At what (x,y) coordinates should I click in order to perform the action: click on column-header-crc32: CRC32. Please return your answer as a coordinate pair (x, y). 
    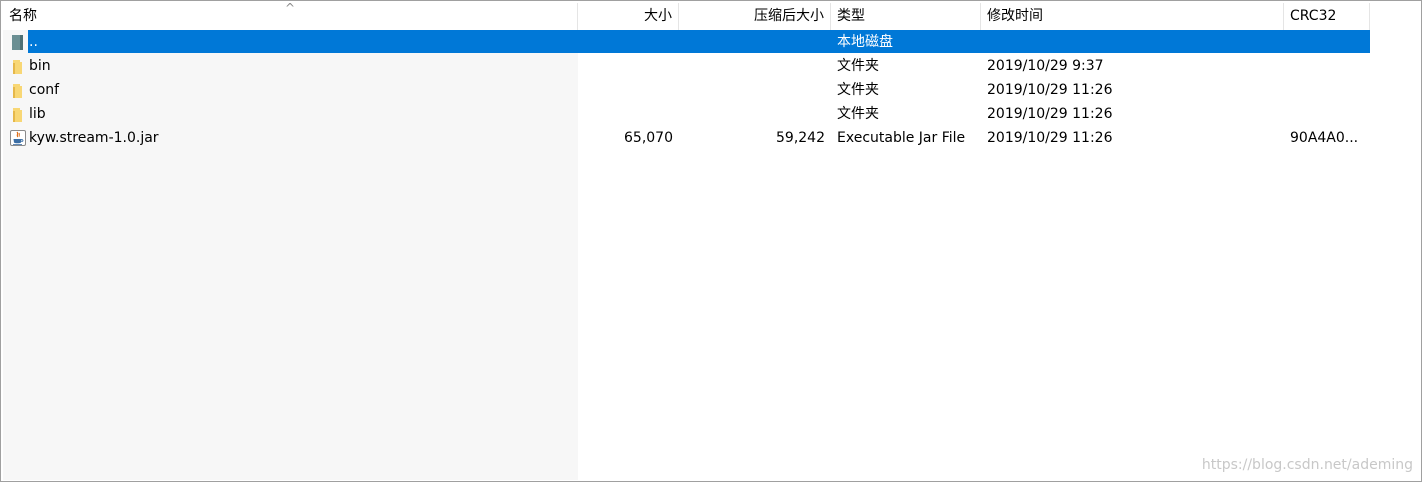
    Looking at the image, I should click on (1327, 16).